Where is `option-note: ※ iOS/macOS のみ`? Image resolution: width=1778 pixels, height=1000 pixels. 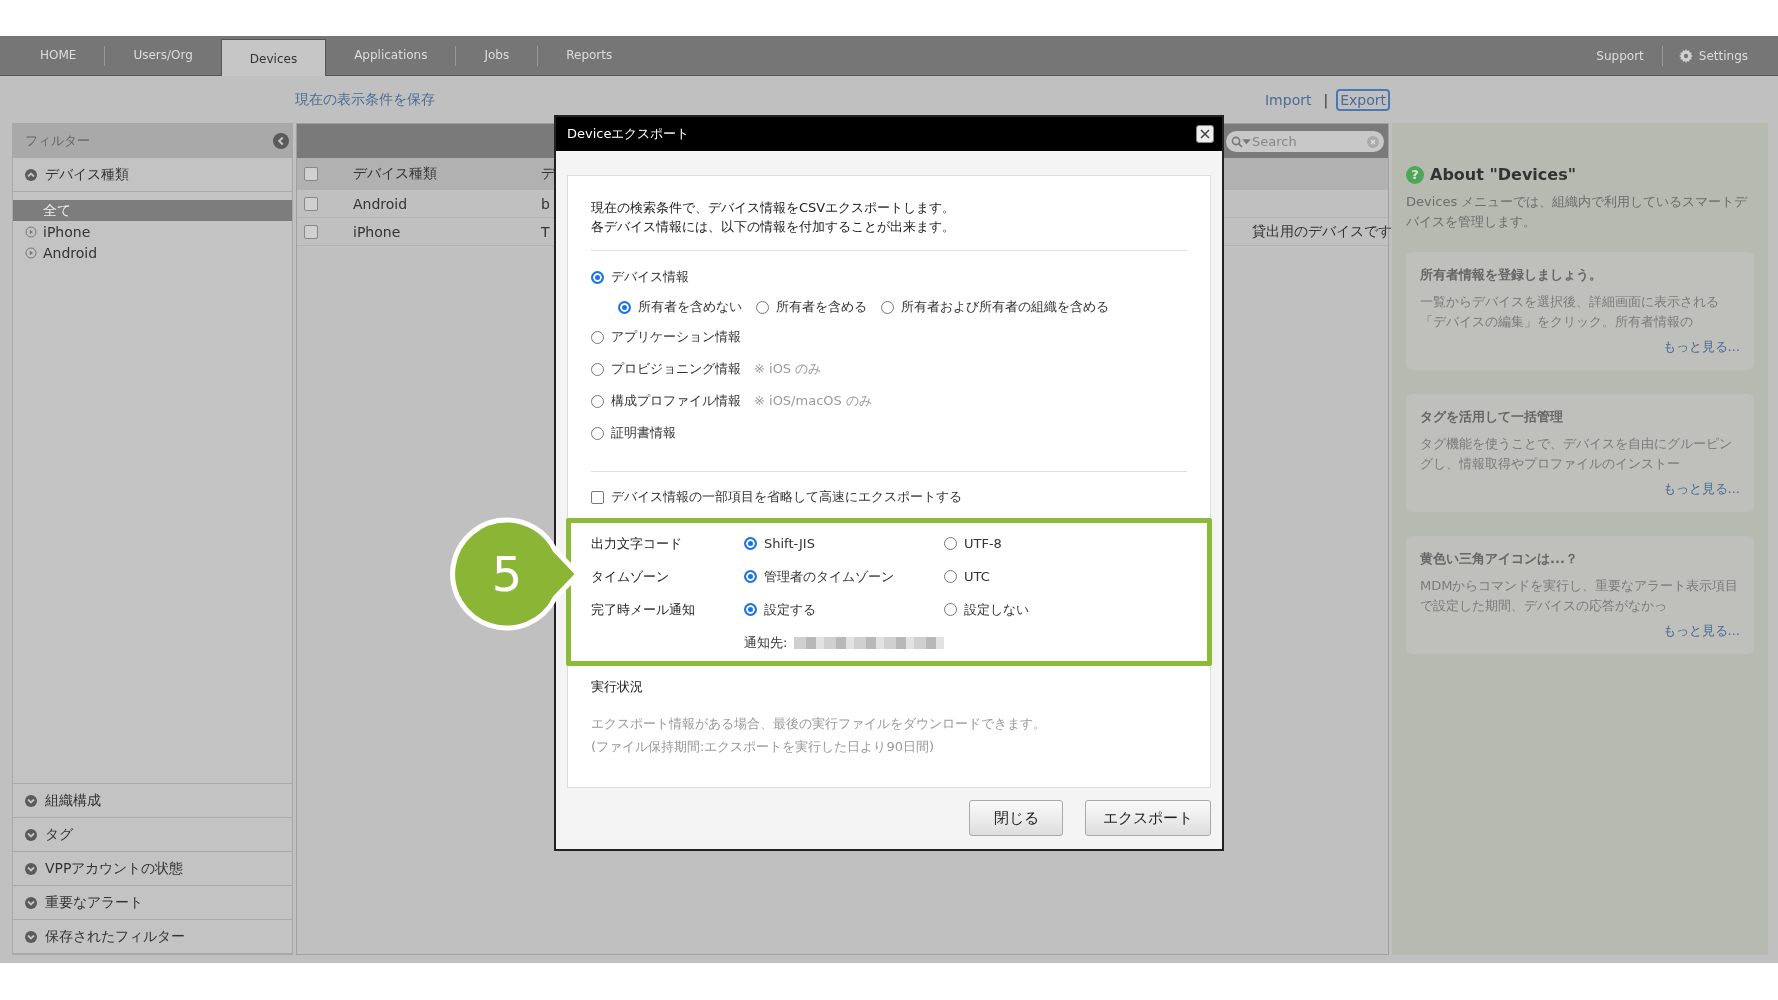
option-note: ※ iOS/macOS のみ is located at coordinates (813, 401).